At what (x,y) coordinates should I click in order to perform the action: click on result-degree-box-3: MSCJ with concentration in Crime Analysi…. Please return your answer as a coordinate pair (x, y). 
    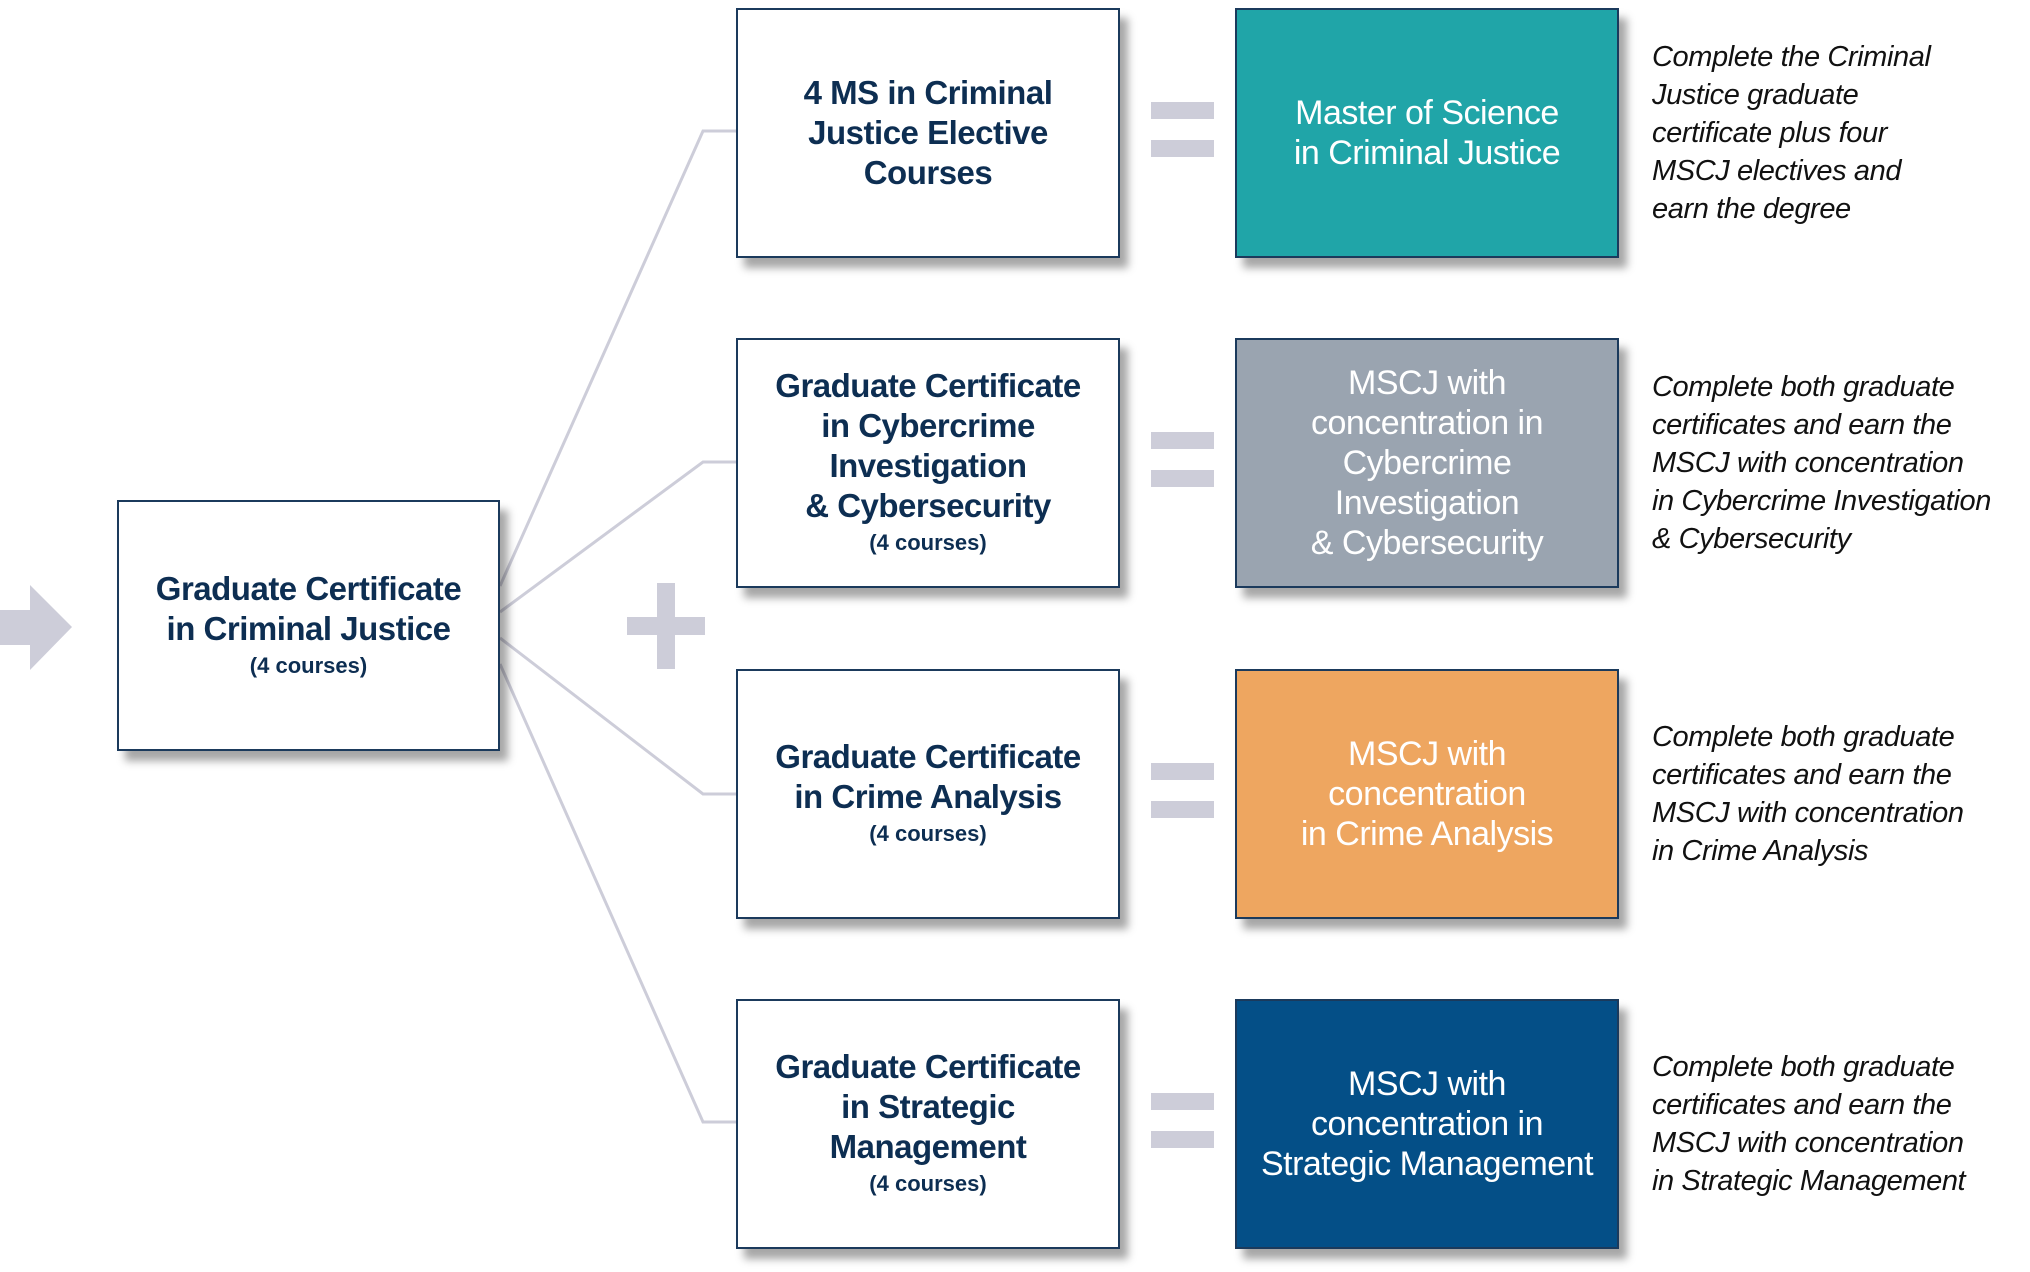
    Looking at the image, I should click on (1427, 794).